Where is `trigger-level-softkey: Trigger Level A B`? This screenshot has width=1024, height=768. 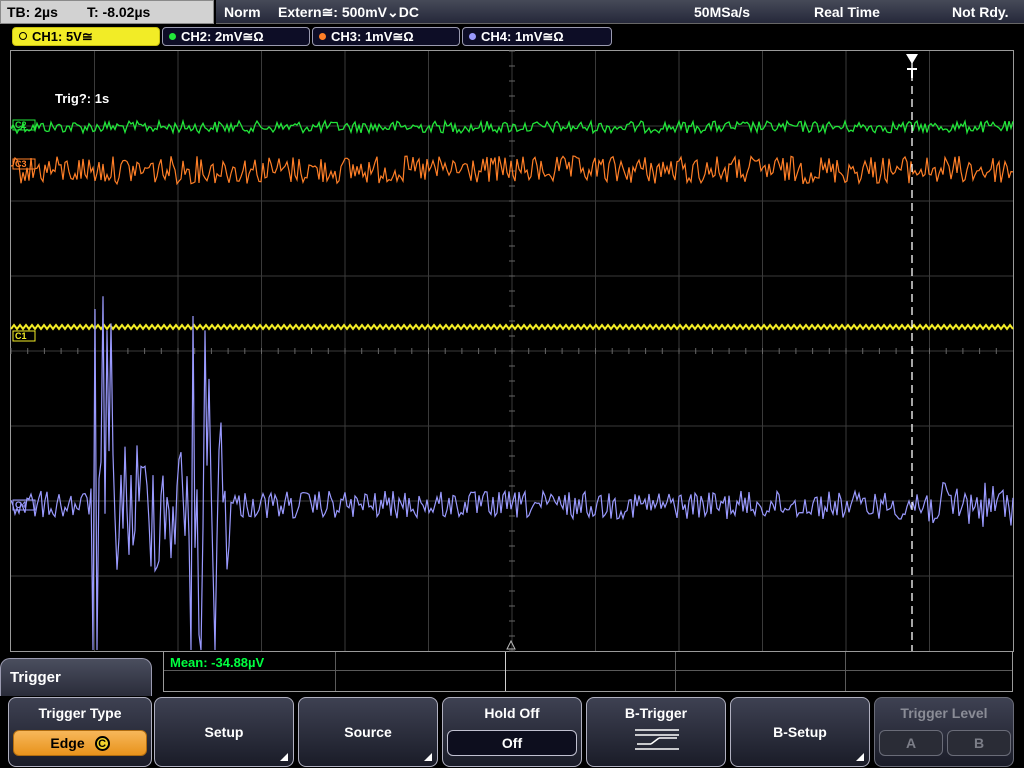 trigger-level-softkey: Trigger Level A B is located at coordinates (944, 732).